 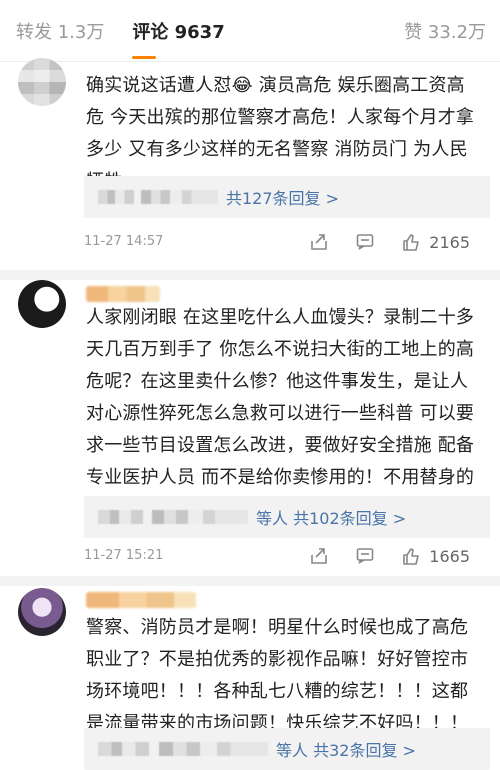 I want to click on reply-summary: 等人 共32条回复 >, so click(x=287, y=749).